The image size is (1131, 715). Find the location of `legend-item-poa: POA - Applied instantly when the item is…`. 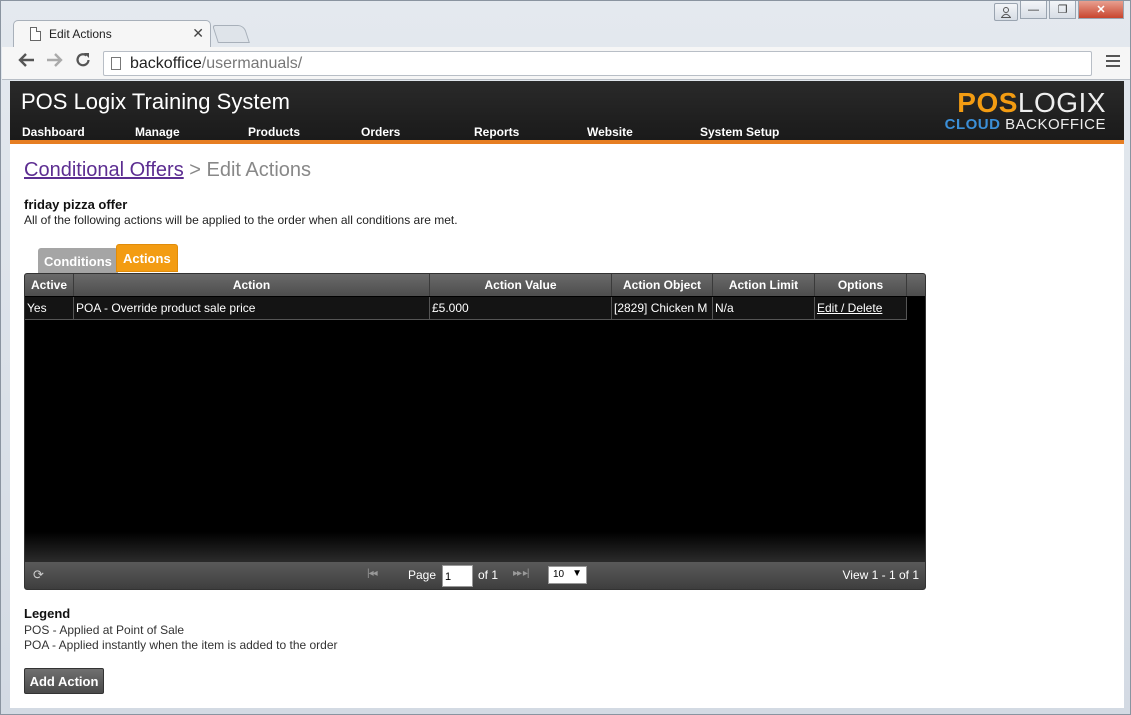

legend-item-poa: POA - Applied instantly when the item is… is located at coordinates (181, 645).